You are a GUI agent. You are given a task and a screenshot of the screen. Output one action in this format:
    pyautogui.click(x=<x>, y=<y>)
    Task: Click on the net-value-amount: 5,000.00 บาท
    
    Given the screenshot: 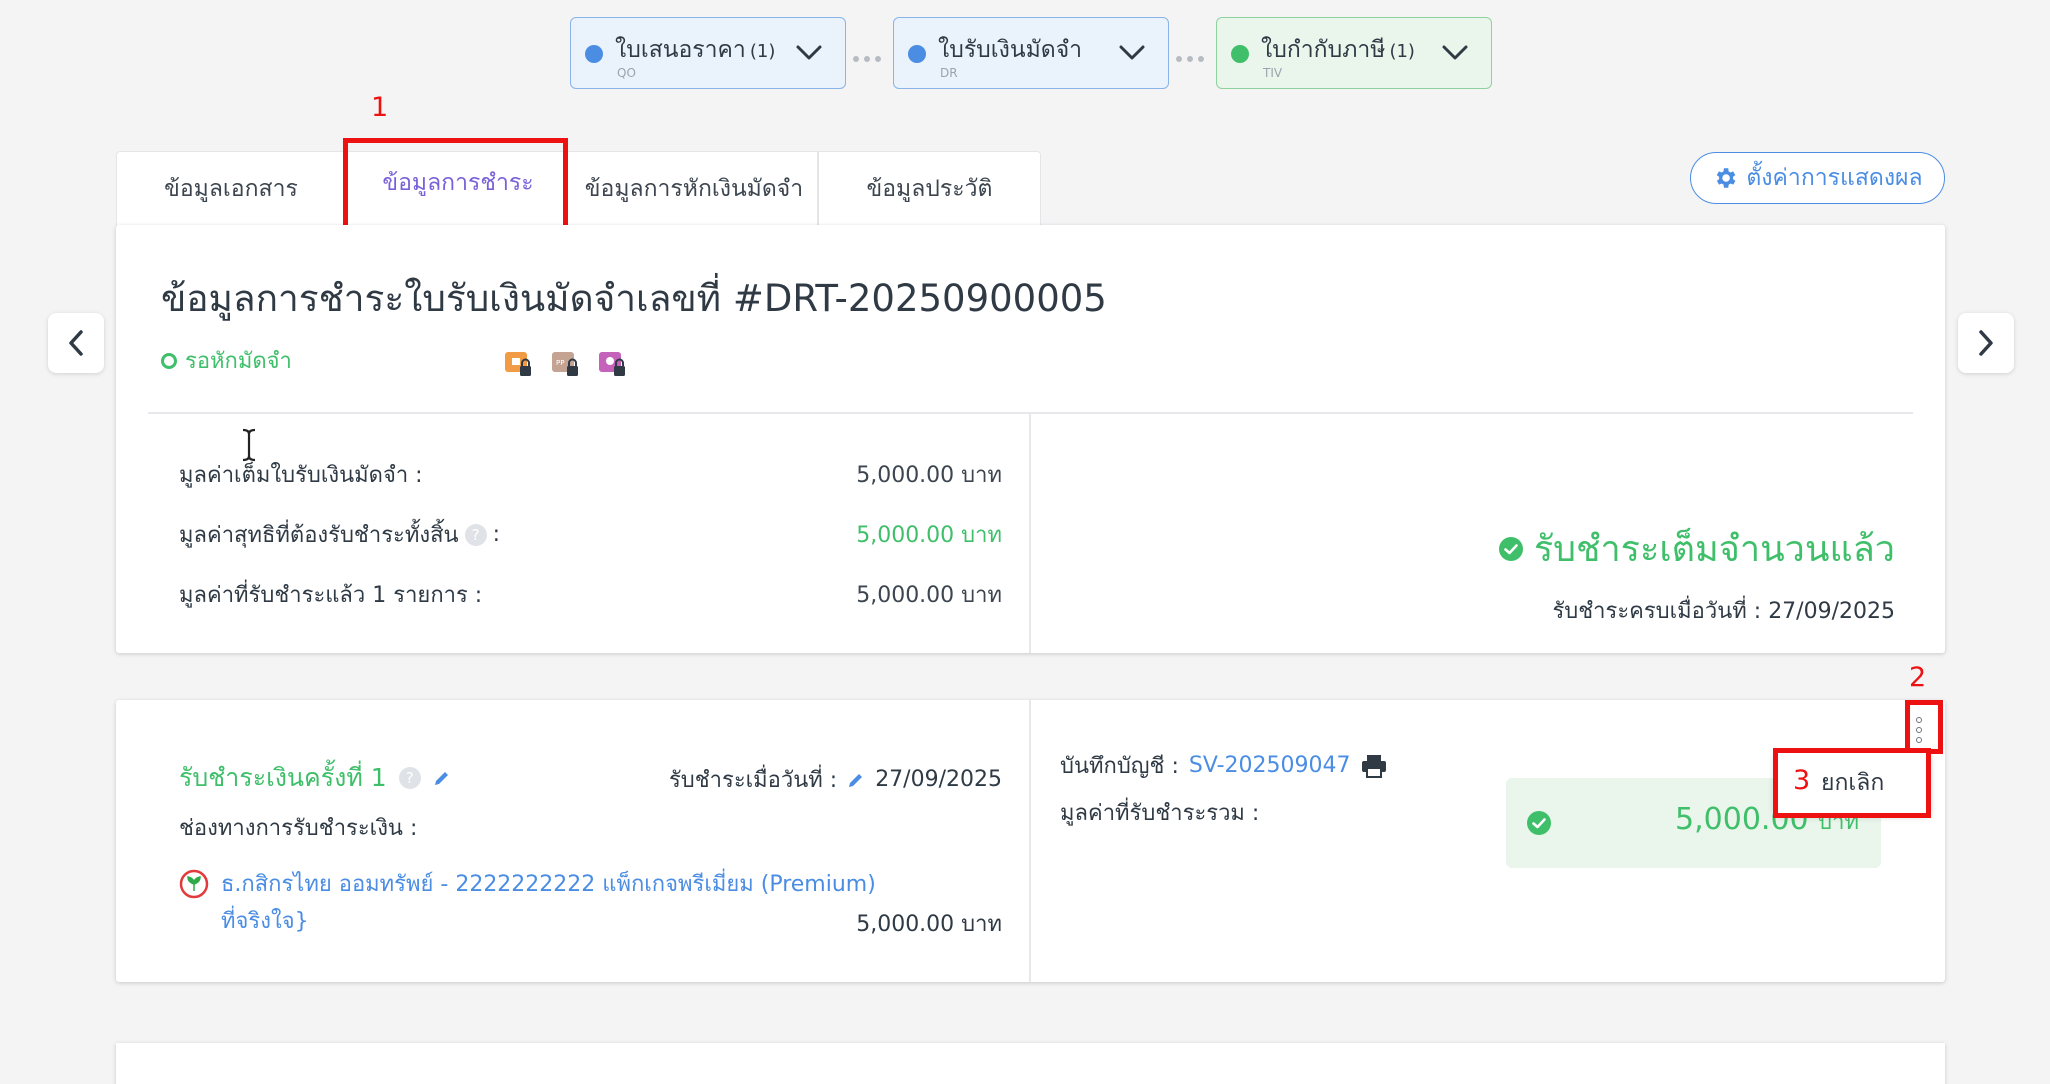 What is the action you would take?
    pyautogui.click(x=929, y=535)
    